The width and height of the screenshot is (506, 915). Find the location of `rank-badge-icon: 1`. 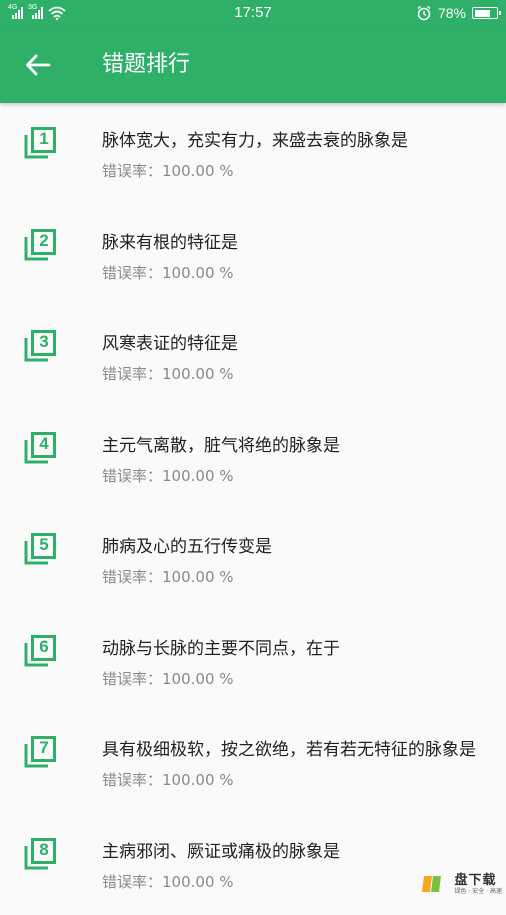

rank-badge-icon: 1 is located at coordinates (40, 143).